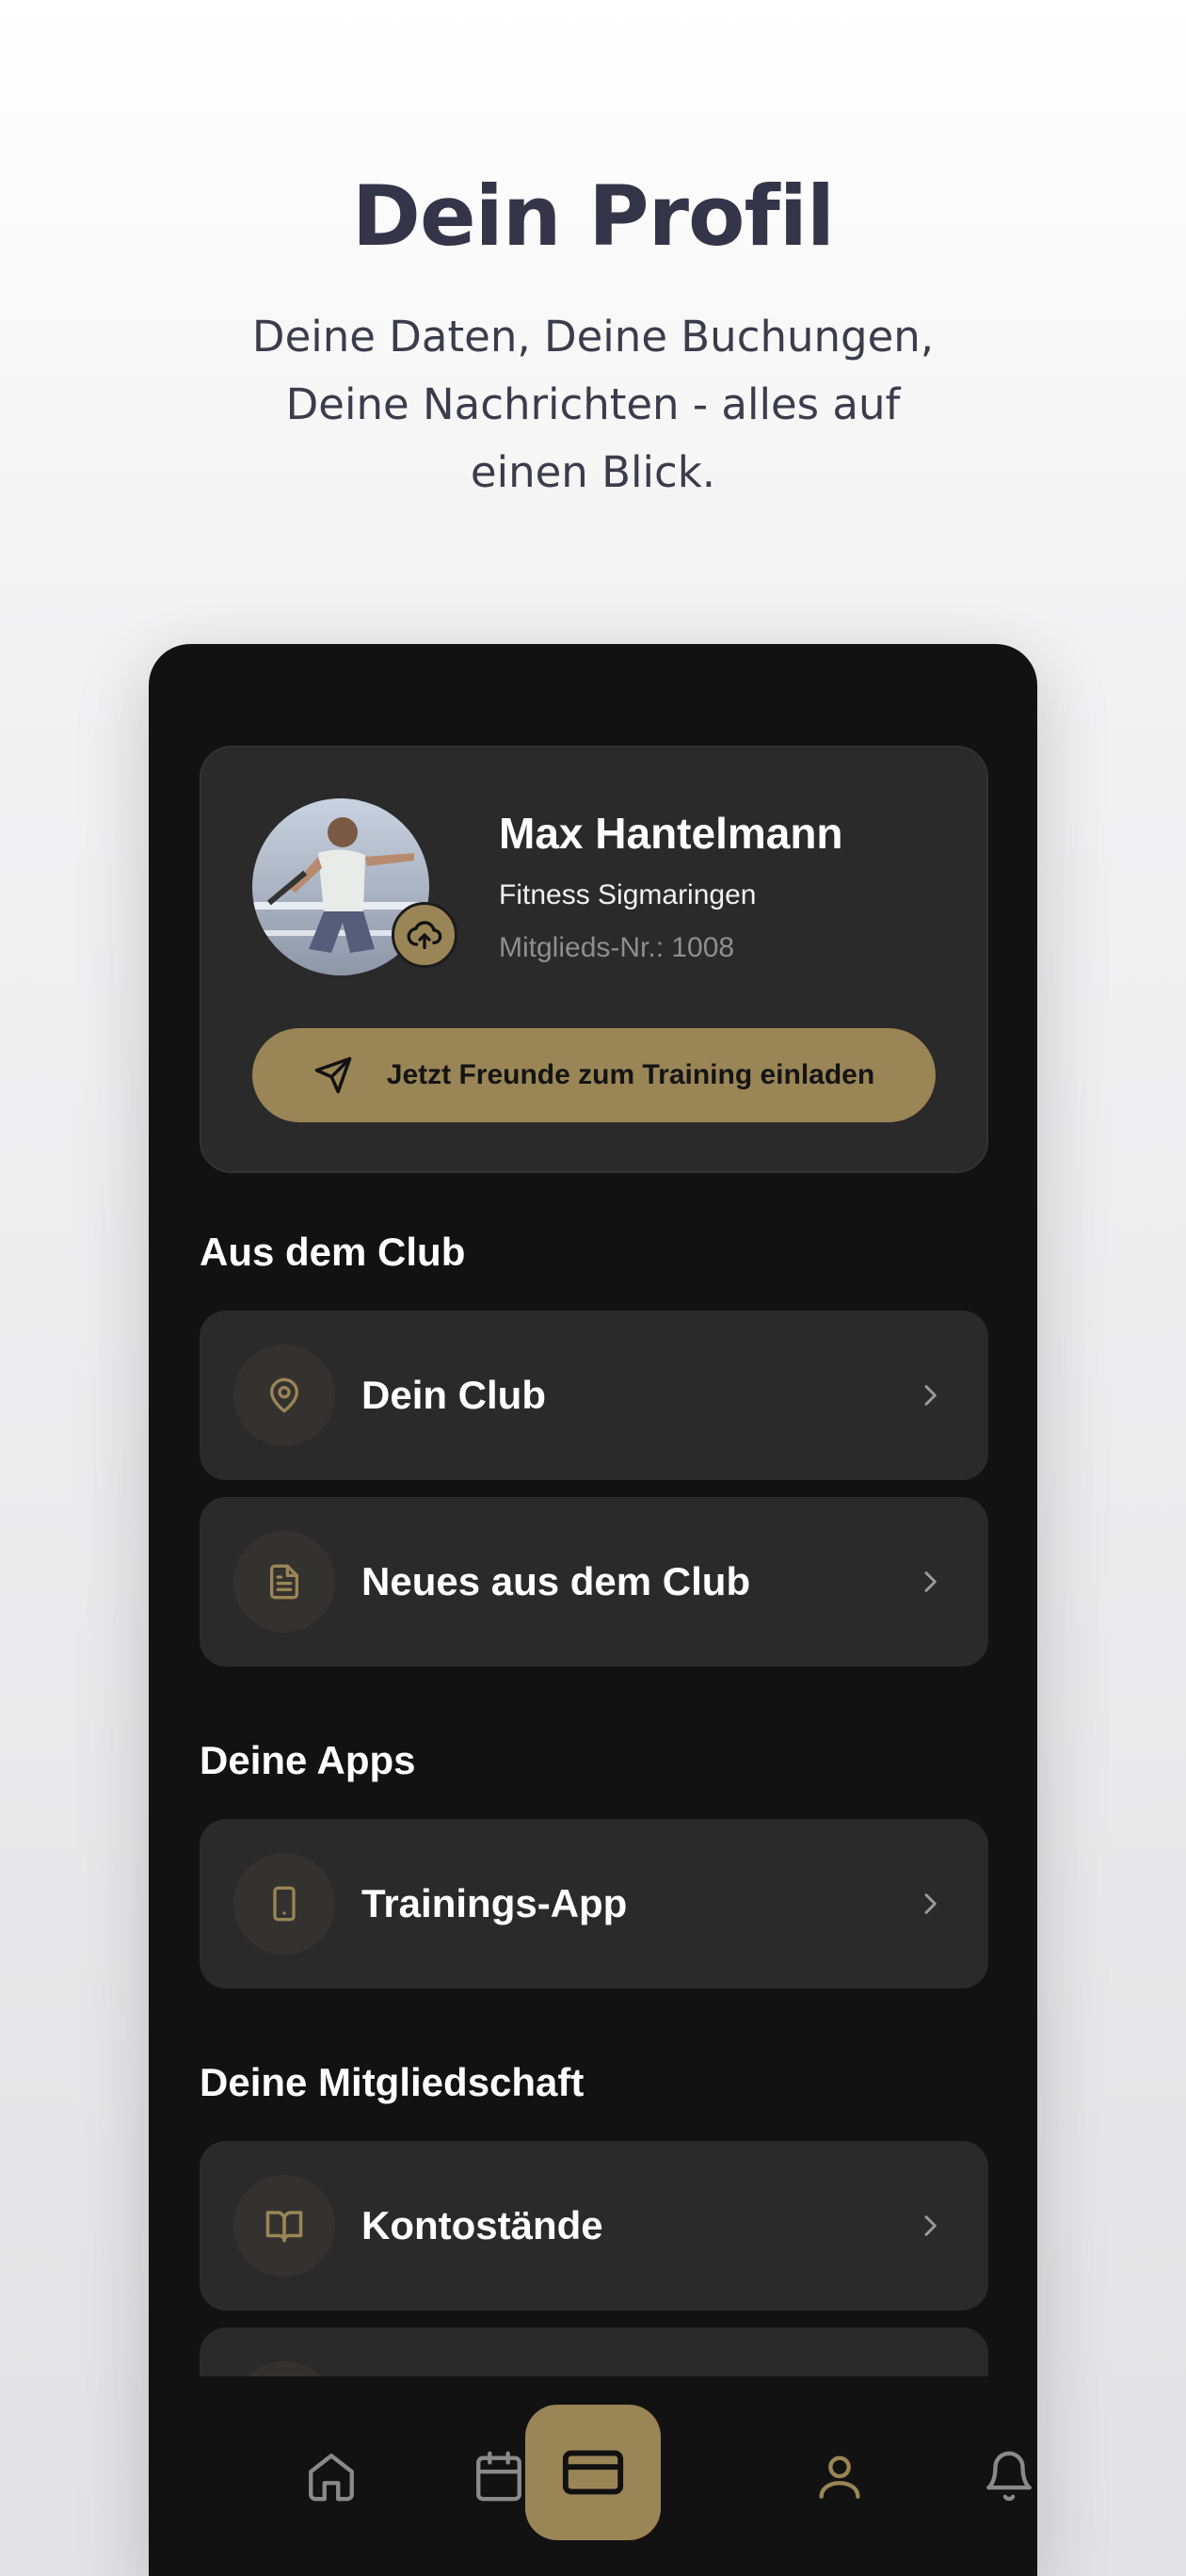 This screenshot has height=2576, width=1186. Describe the element at coordinates (630, 1074) in the screenshot. I see `invite-label: Jetzt Freunde zum Training einladen` at that location.